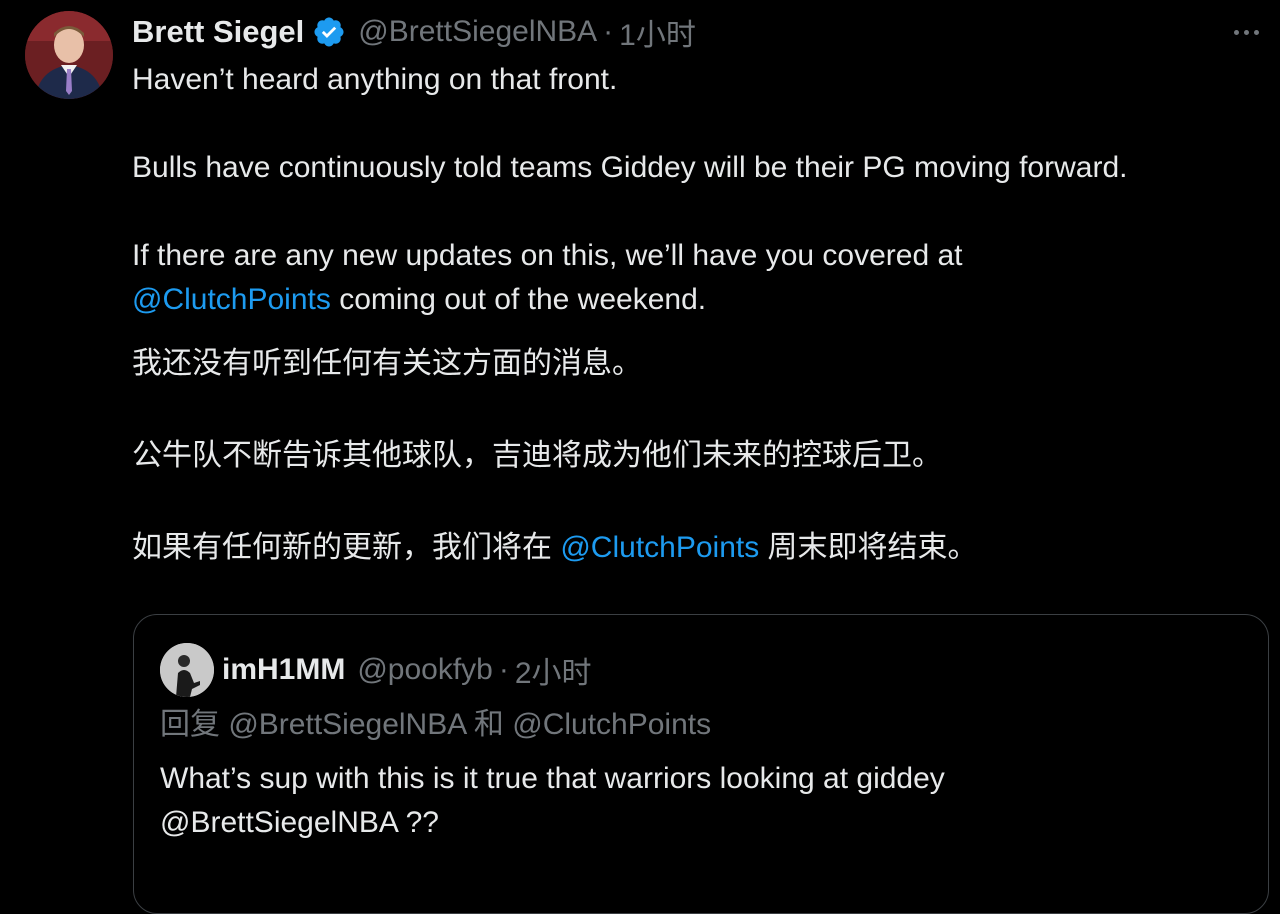 The image size is (1280, 914). I want to click on tweet-header: Brett Siegel @BrettSiegelNBA · 1小时, so click(414, 32).